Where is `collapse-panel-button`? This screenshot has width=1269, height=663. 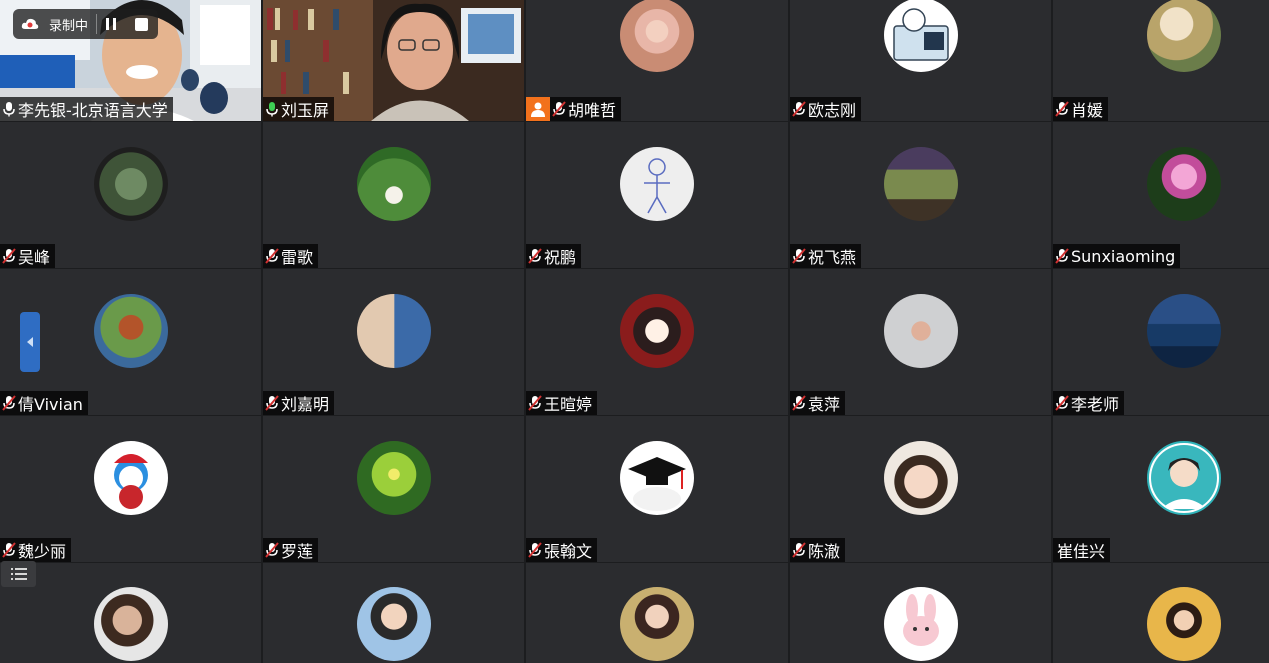
collapse-panel-button is located at coordinates (30, 342).